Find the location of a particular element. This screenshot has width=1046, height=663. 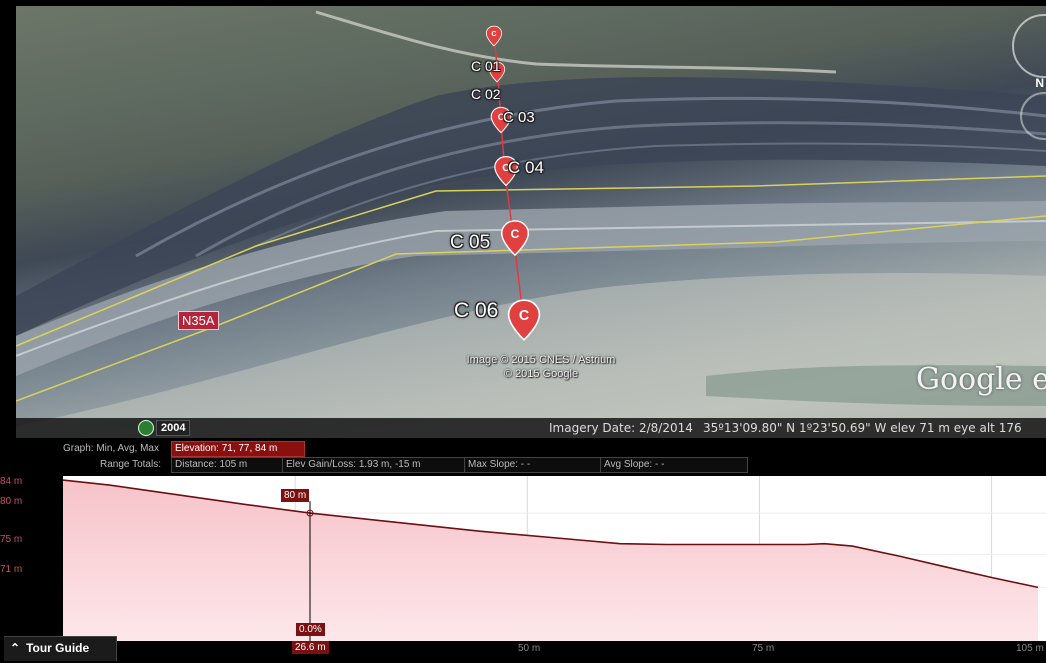

elev-gain-loss: Elev Gain/Loss: 1.93 m, -15 m is located at coordinates (373, 465).